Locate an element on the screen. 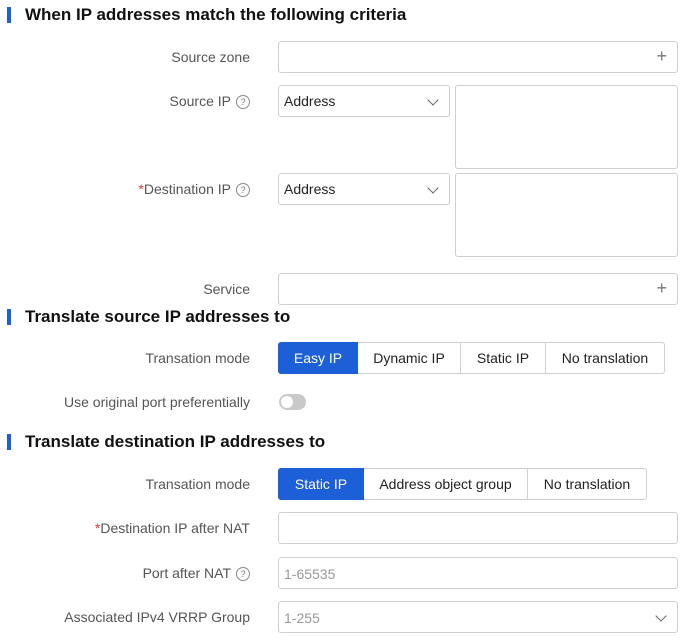  source-ip-type-select: Address is located at coordinates (364, 101).